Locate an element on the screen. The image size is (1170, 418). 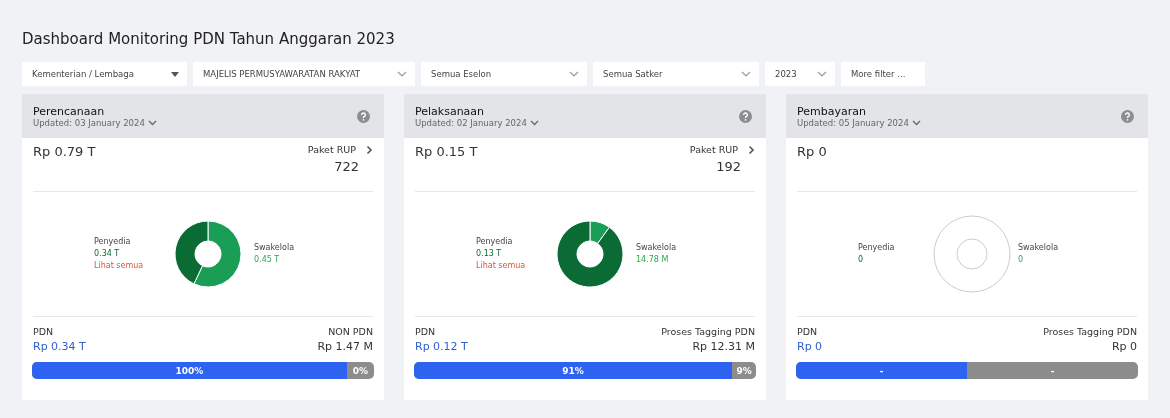
progress-fill: 100% is located at coordinates (189, 370).